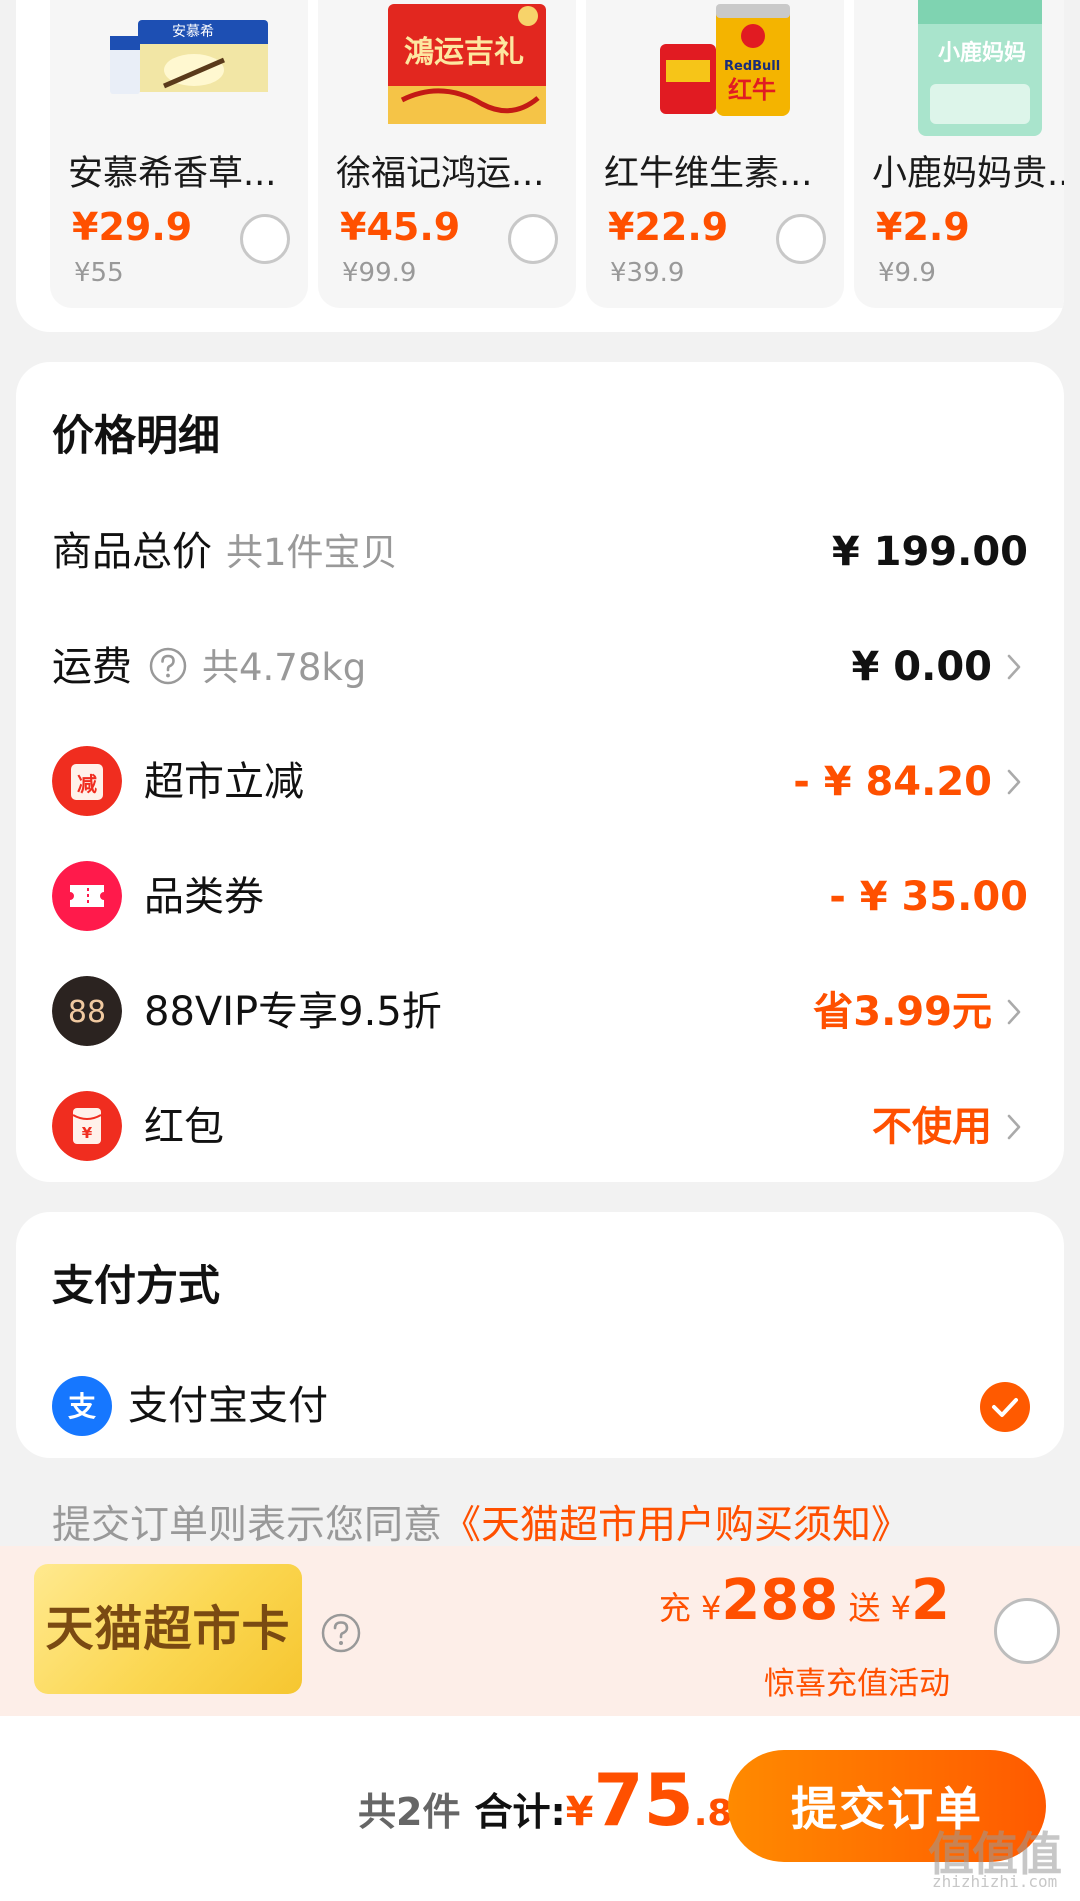  What do you see at coordinates (409, 1812) in the screenshot?
I see `item-count: 共2件` at bounding box center [409, 1812].